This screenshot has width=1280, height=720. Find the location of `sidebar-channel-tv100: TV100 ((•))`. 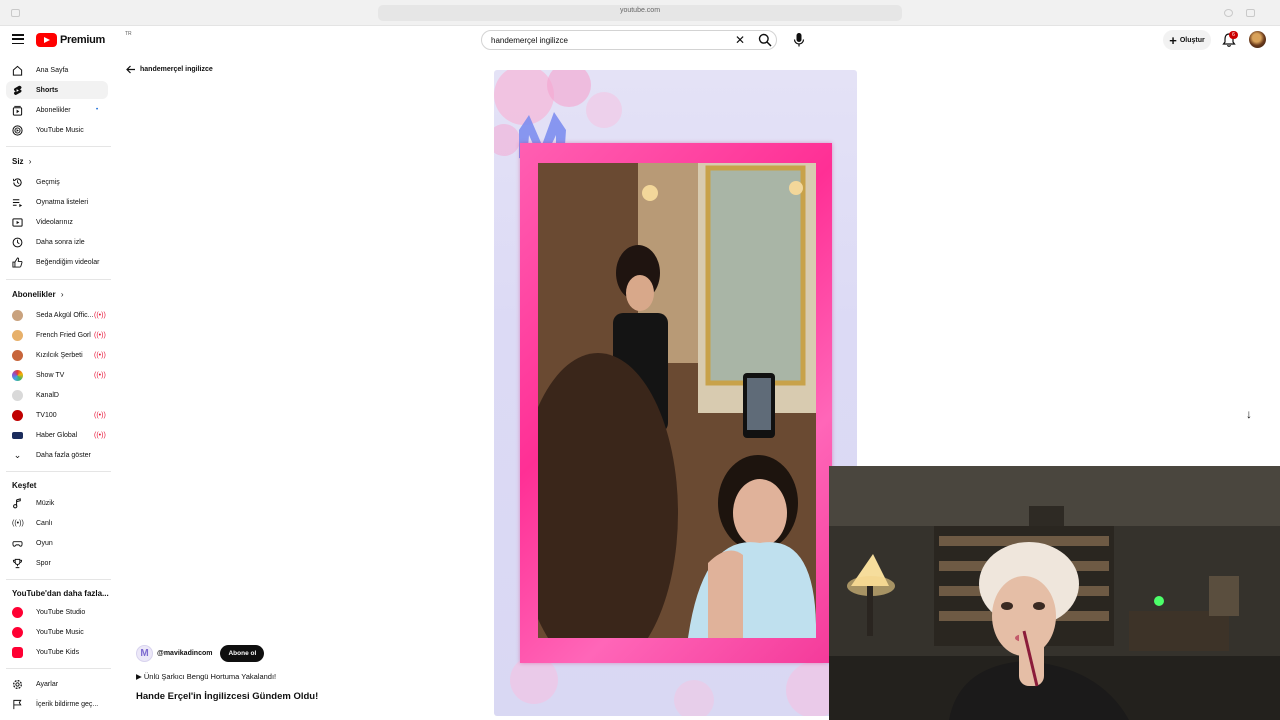

sidebar-channel-tv100: TV100 ((•)) is located at coordinates (57, 415).